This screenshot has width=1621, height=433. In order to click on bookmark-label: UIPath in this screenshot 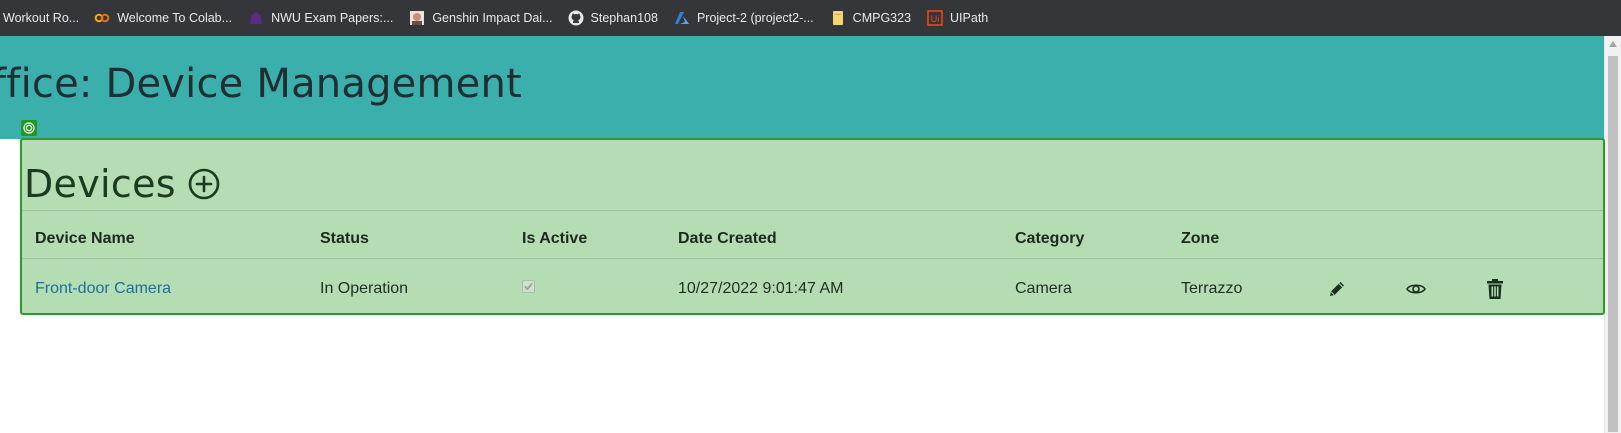, I will do `click(969, 18)`.